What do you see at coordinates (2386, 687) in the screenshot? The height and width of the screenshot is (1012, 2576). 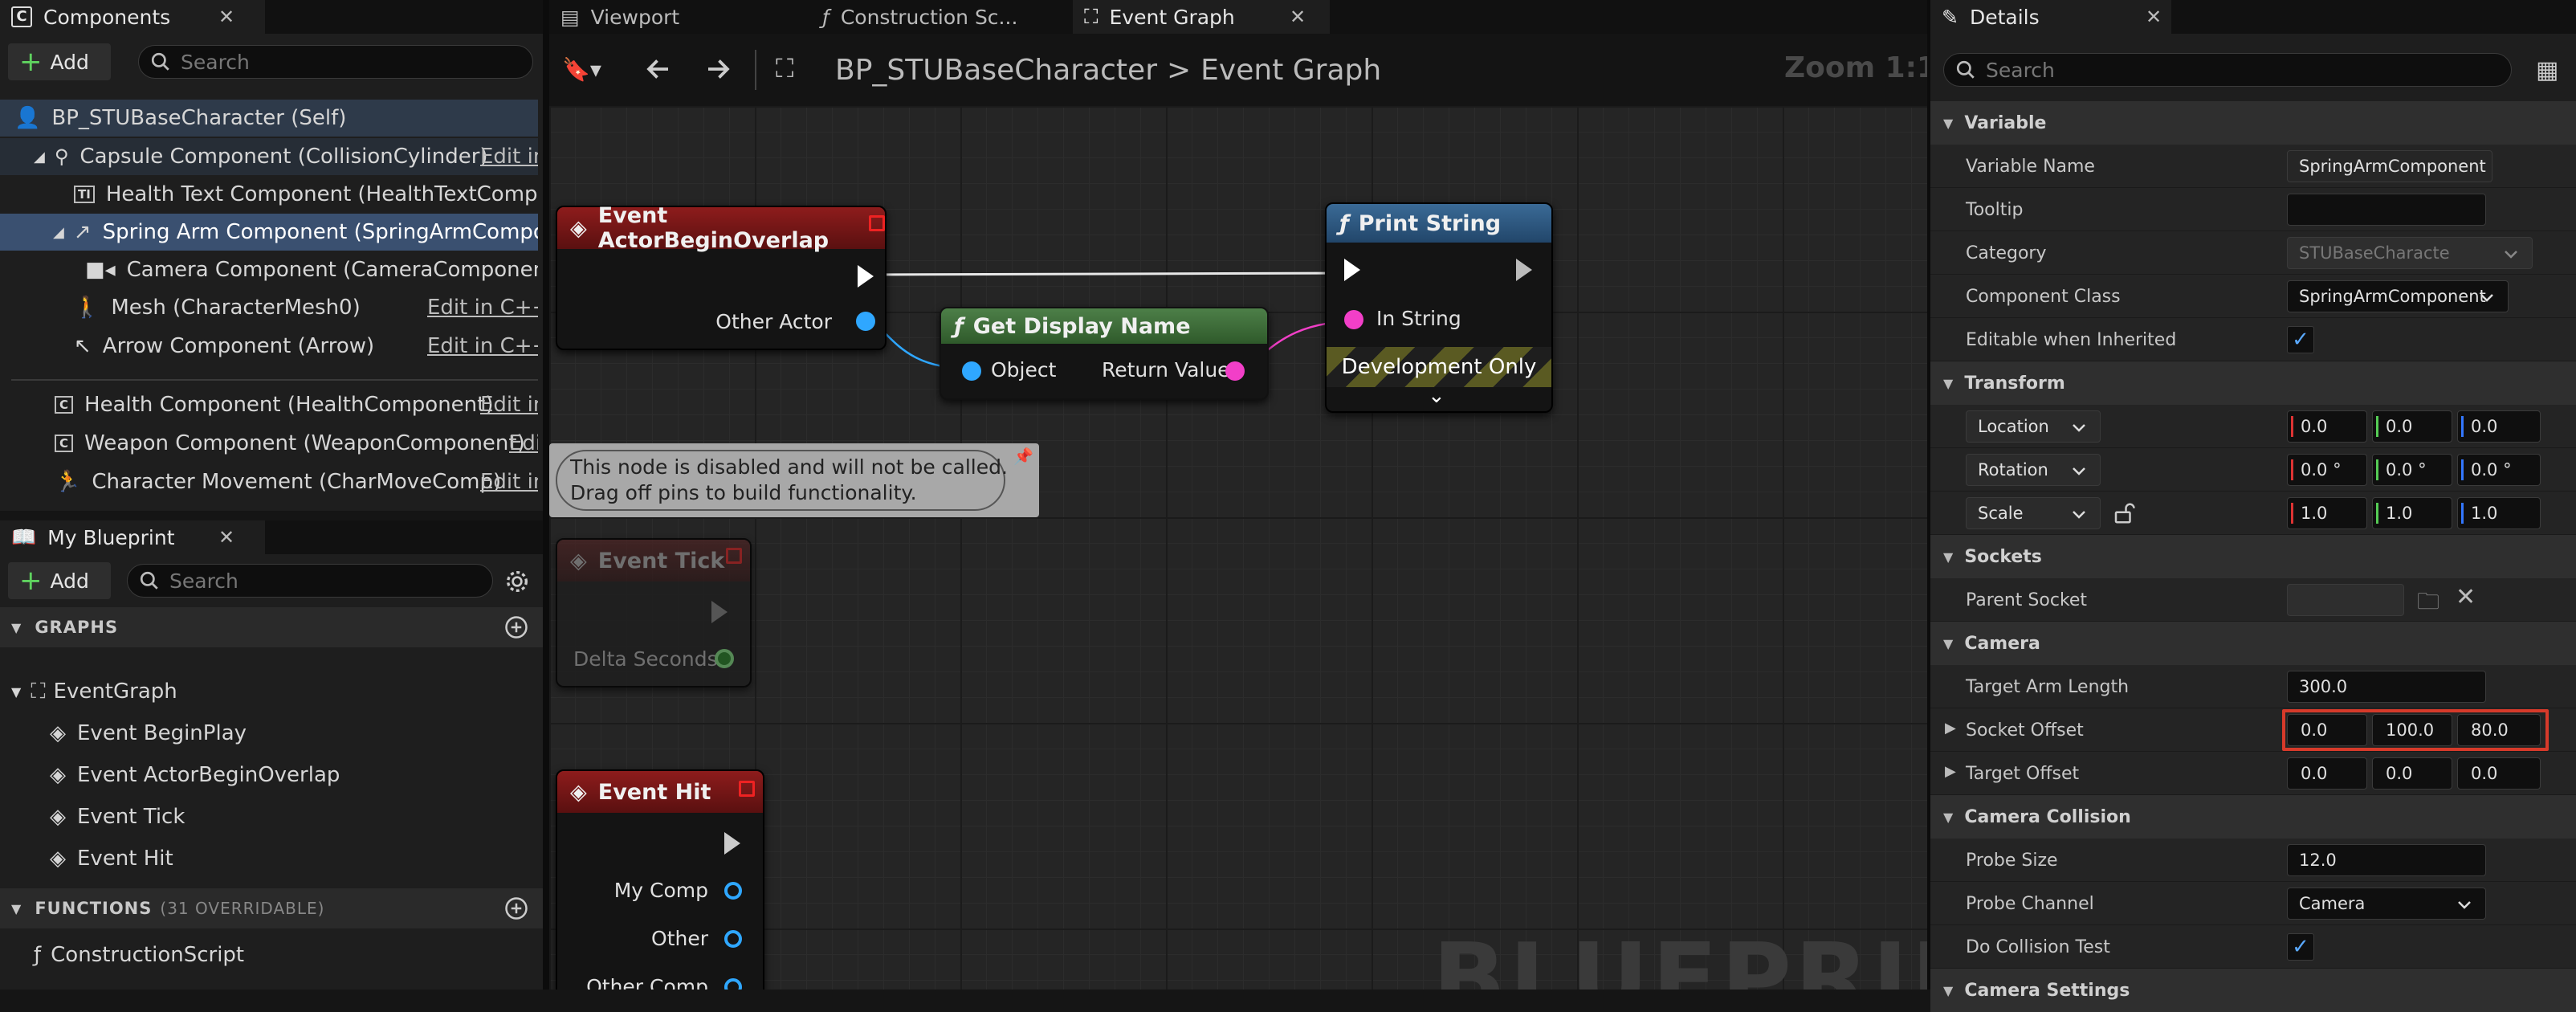 I see `target-arm-length-field: 300.0` at bounding box center [2386, 687].